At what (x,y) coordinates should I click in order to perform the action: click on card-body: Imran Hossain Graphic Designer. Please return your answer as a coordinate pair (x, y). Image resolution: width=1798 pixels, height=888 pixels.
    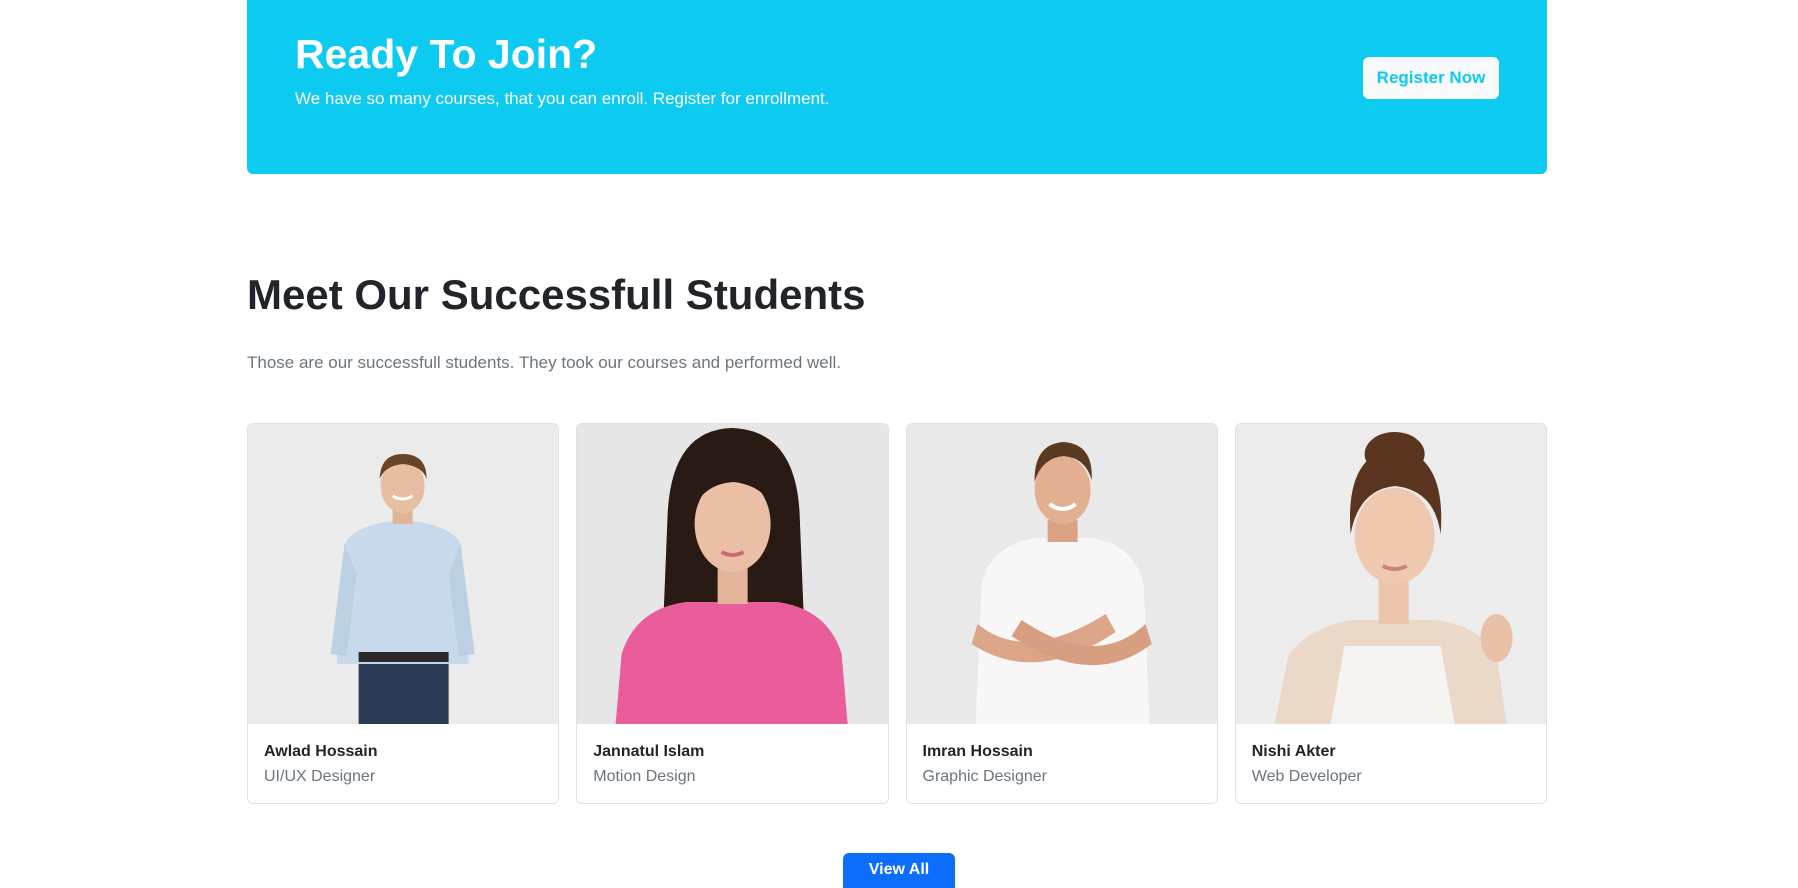
    Looking at the image, I should click on (1062, 756).